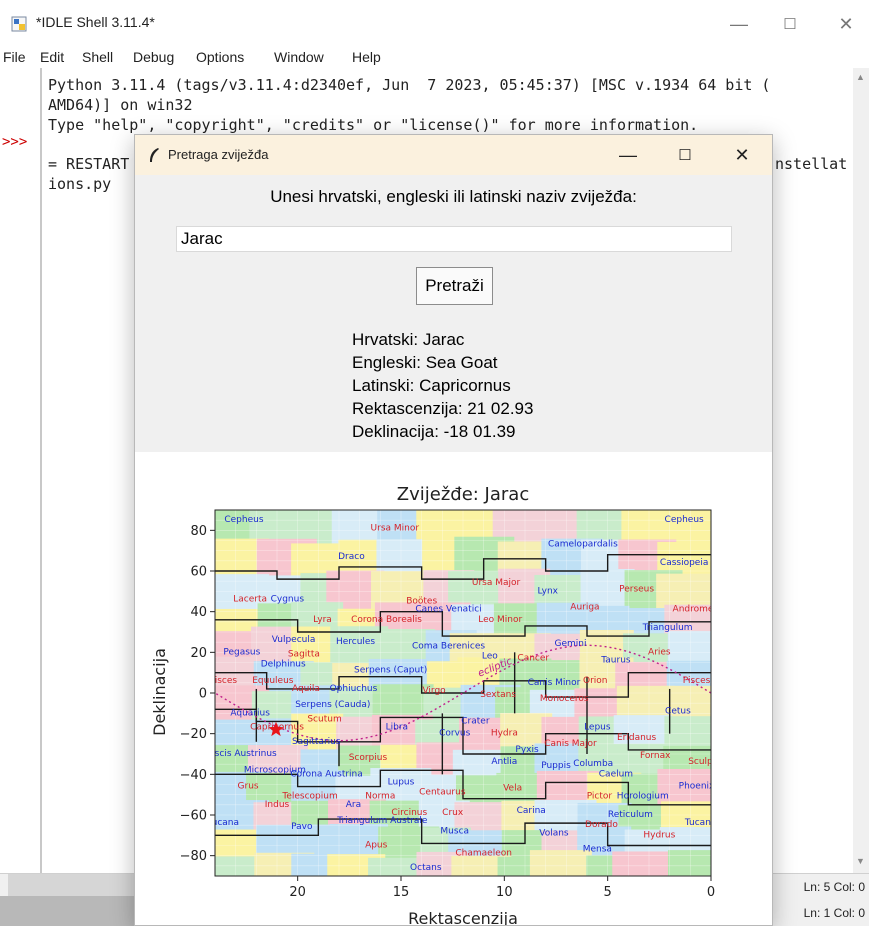  Describe the element at coordinates (80, 184) in the screenshot. I see `shell-line-6: ions.py` at that location.